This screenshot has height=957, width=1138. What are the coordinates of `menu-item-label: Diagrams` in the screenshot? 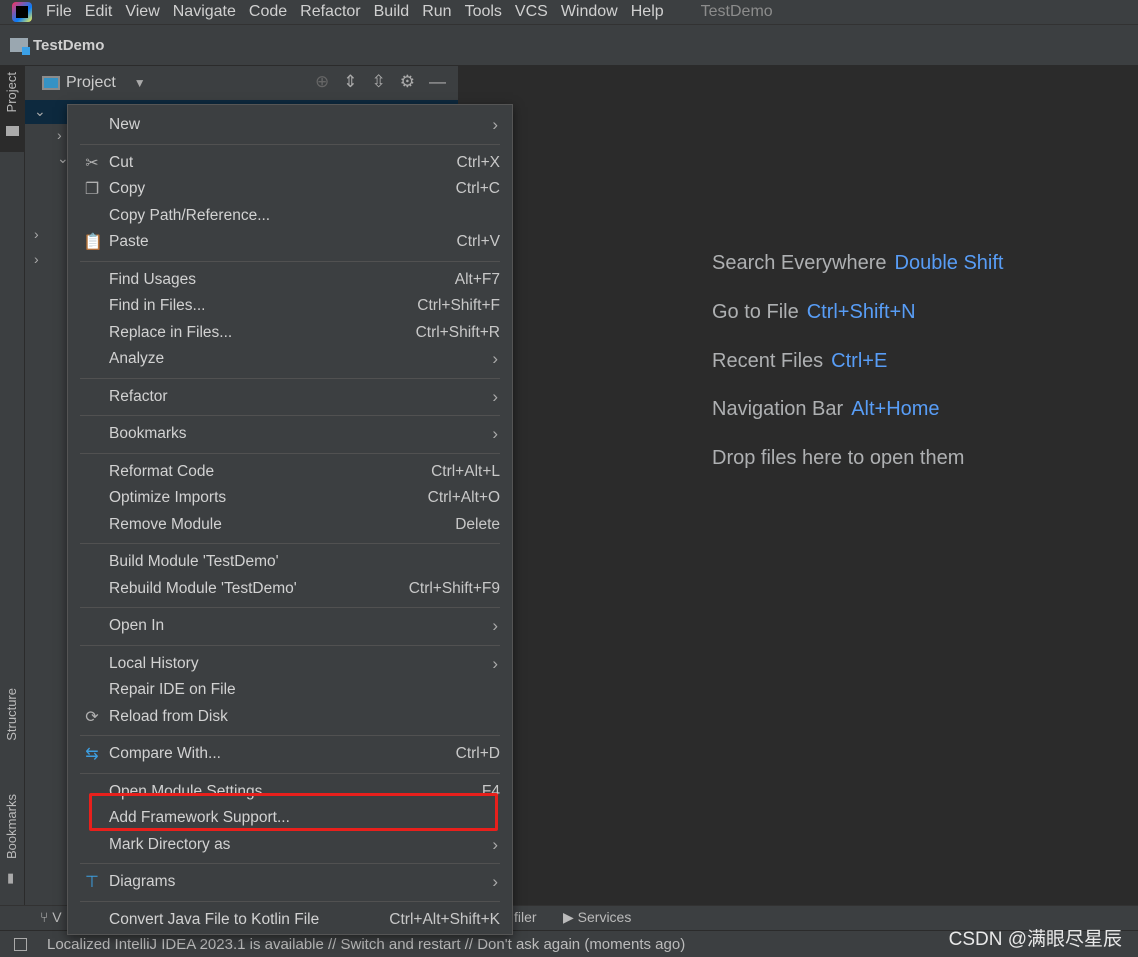 It's located at (142, 882).